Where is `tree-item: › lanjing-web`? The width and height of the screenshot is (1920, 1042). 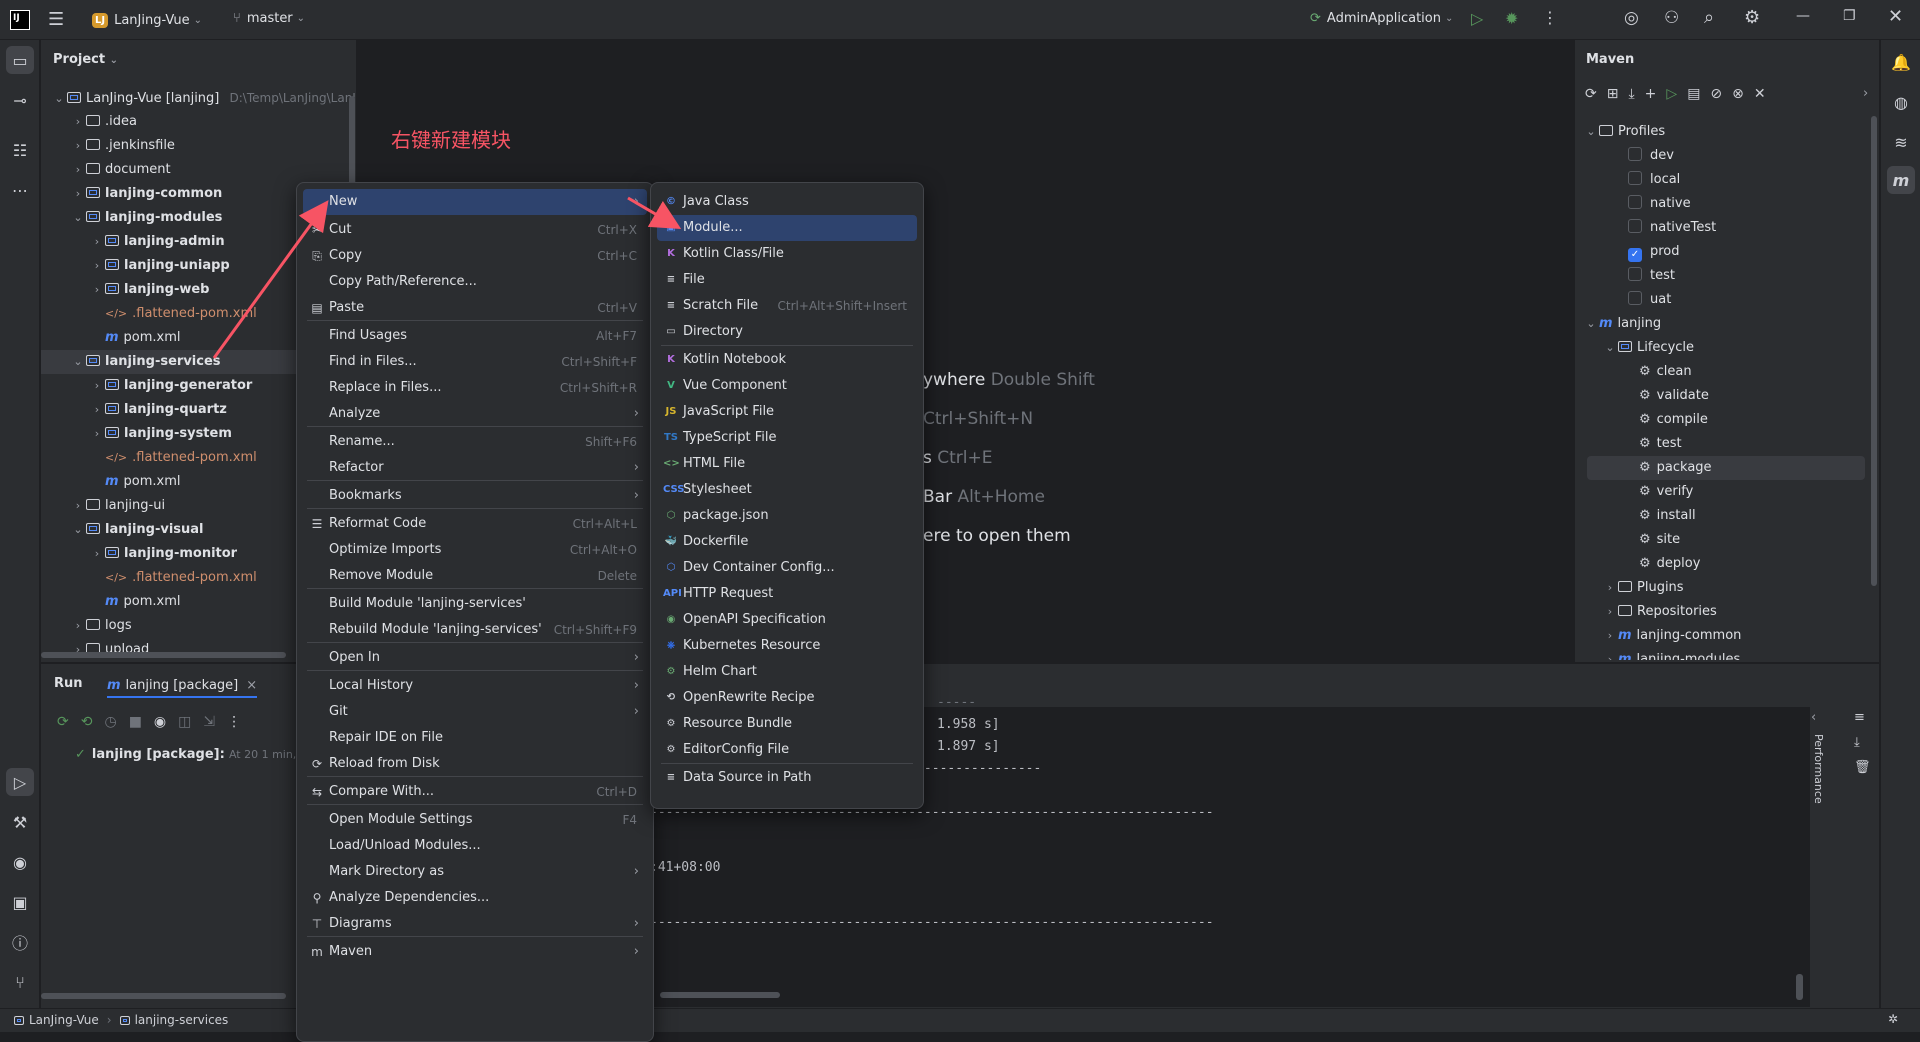 tree-item: › lanjing-web is located at coordinates (186, 290).